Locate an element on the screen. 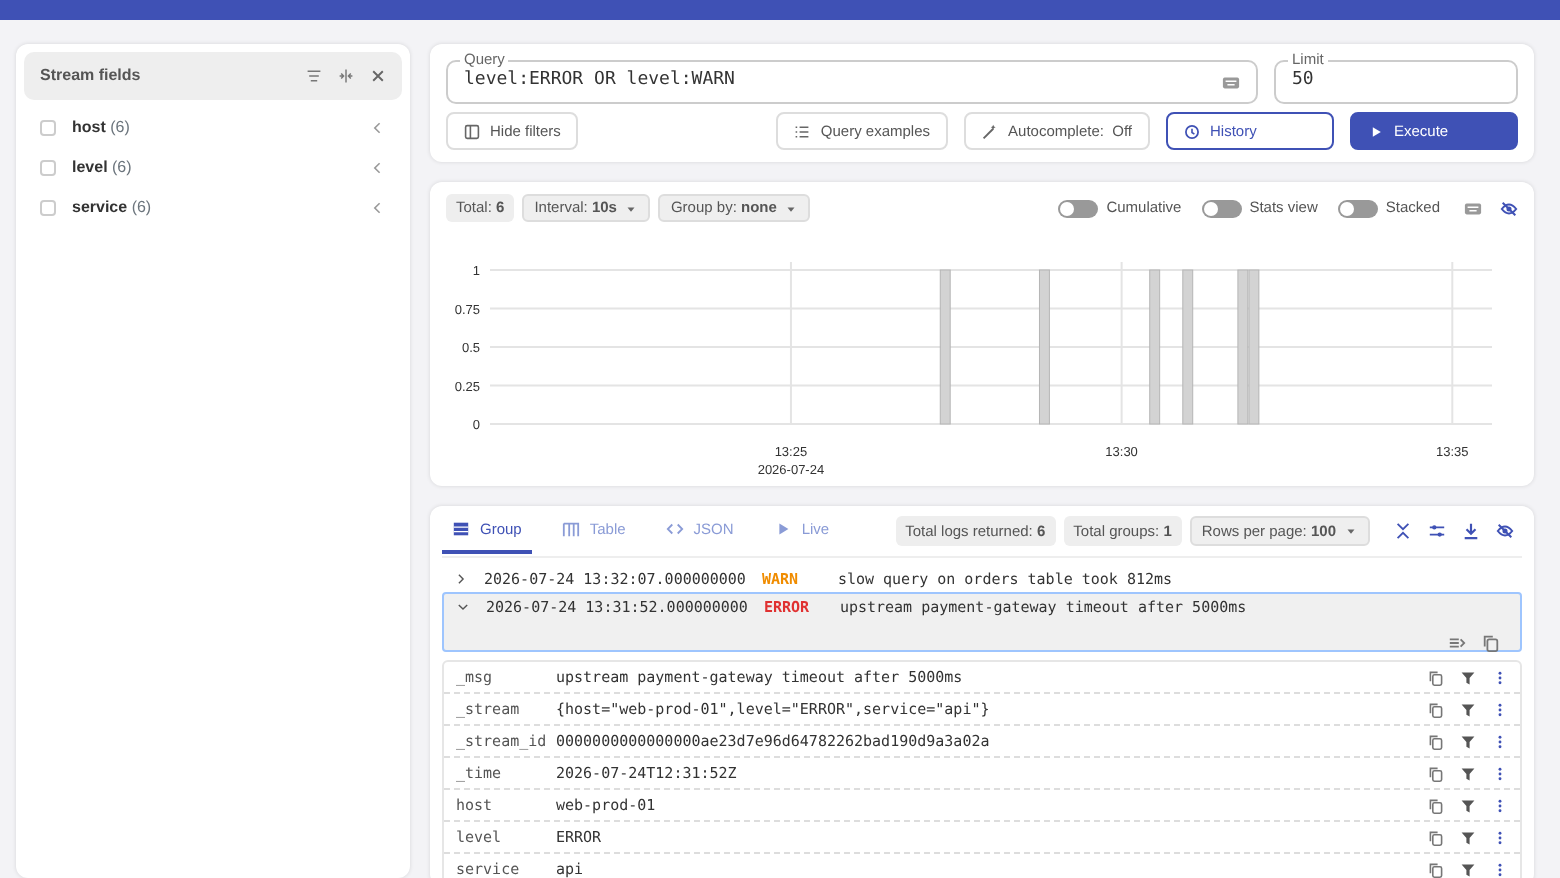 The width and height of the screenshot is (1560, 878). download-icon is located at coordinates (1471, 531).